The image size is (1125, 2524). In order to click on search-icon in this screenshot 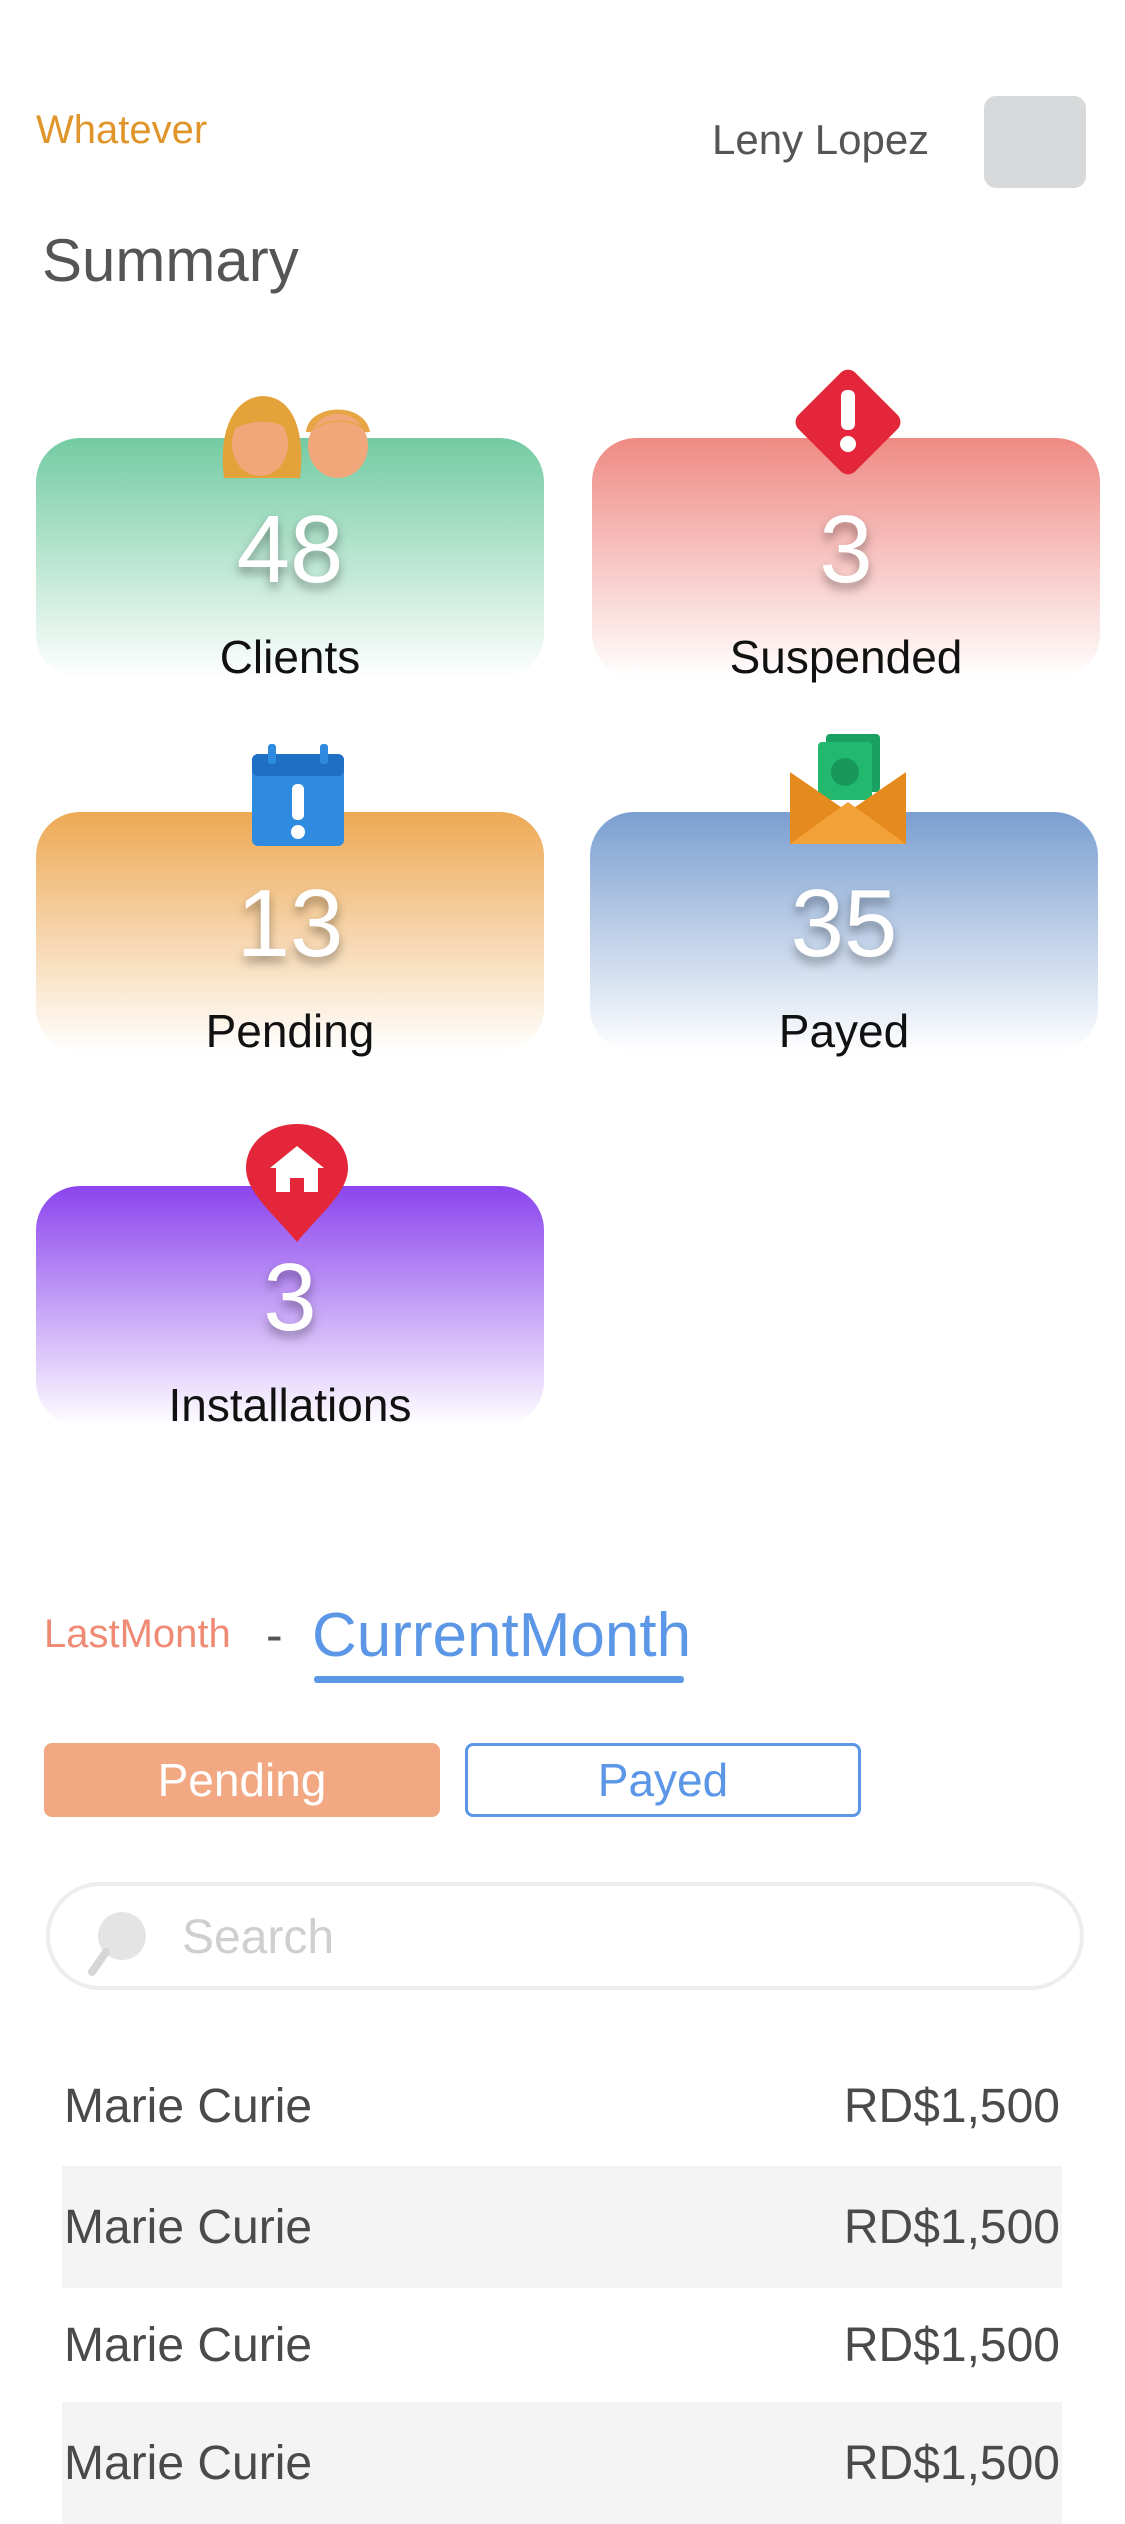, I will do `click(117, 1944)`.